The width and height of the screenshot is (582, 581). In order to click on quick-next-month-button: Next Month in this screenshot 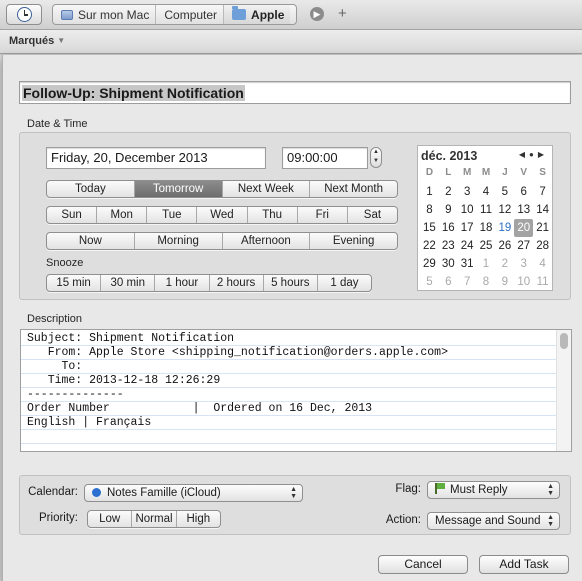, I will do `click(353, 189)`.